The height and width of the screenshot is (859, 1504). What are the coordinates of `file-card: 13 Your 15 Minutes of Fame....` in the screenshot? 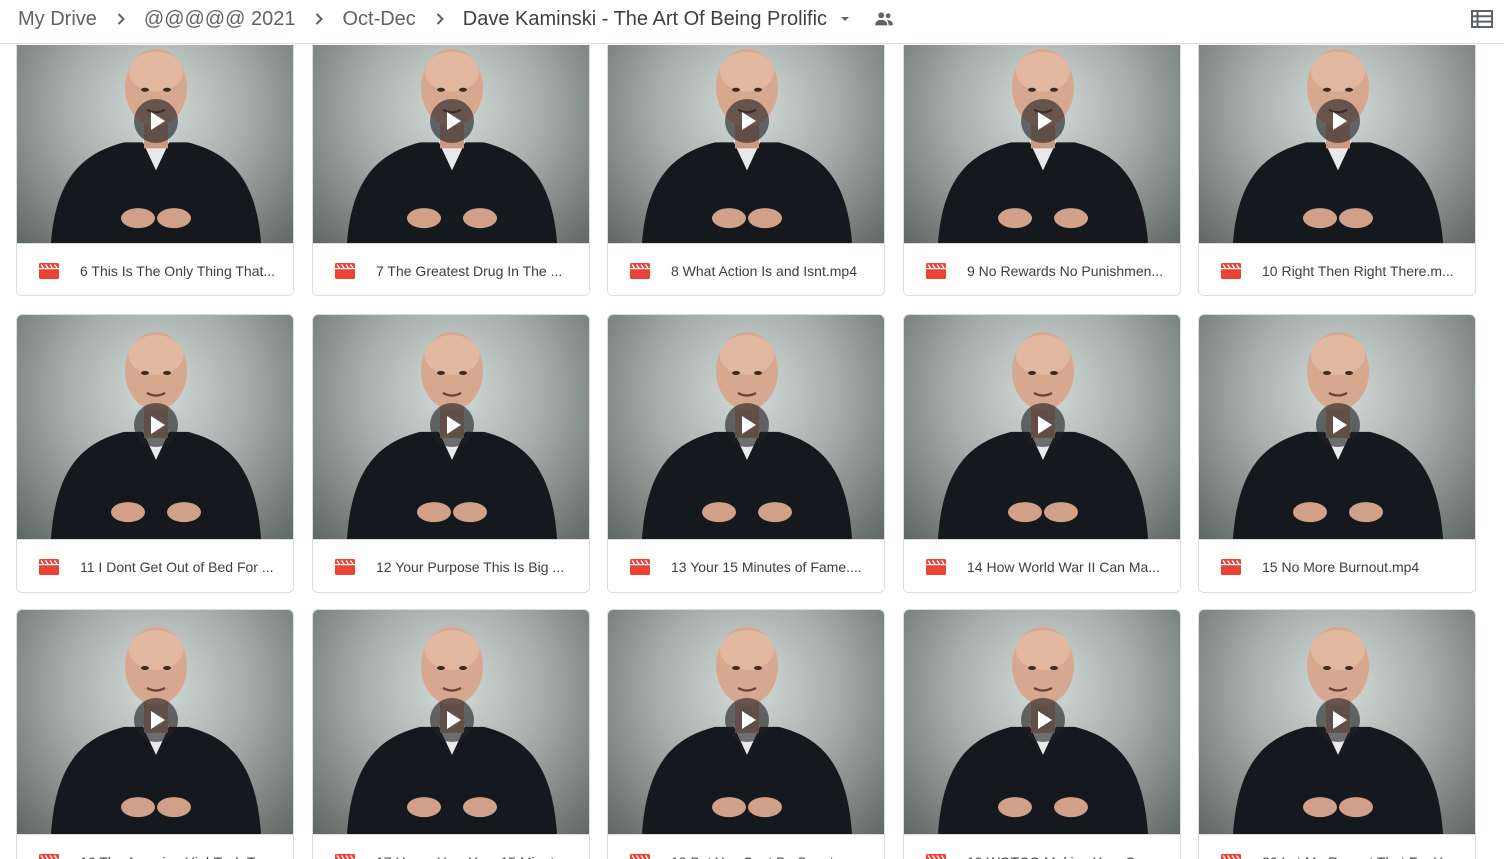 It's located at (746, 453).